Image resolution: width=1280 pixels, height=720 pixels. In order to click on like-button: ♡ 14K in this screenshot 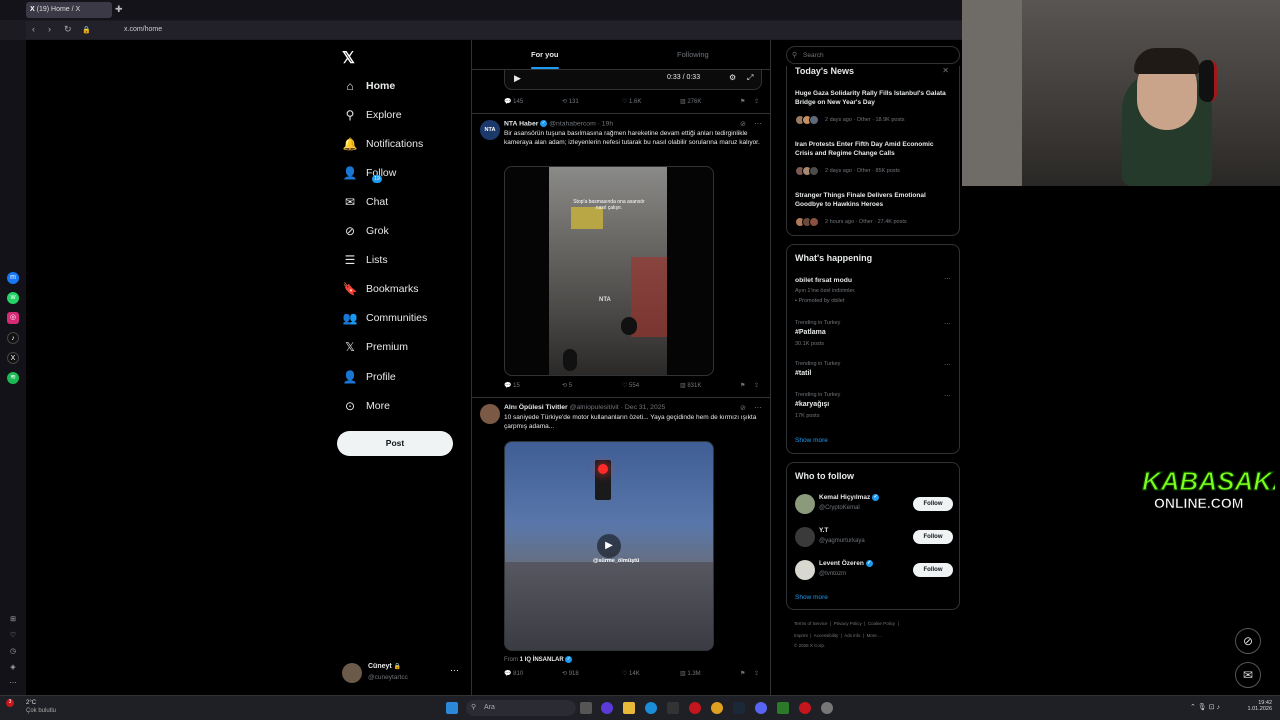, I will do `click(631, 673)`.